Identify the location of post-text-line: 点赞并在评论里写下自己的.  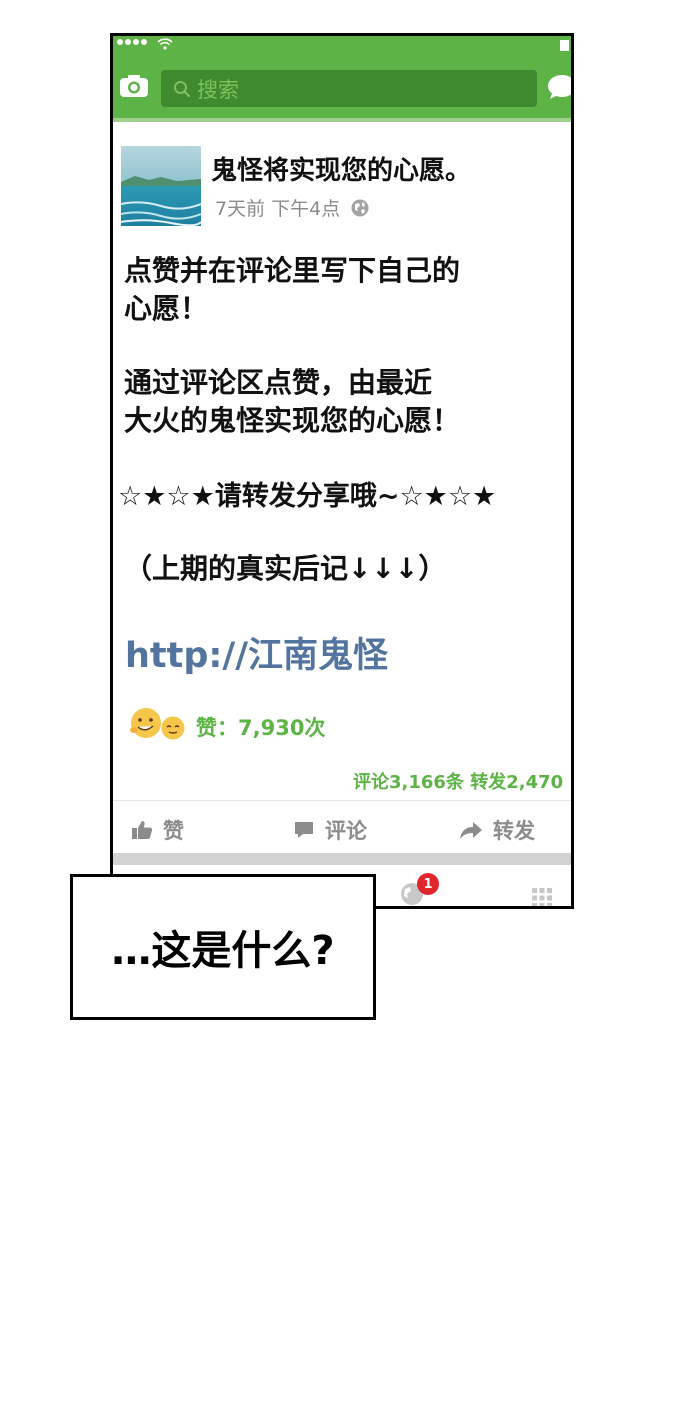
(292, 270).